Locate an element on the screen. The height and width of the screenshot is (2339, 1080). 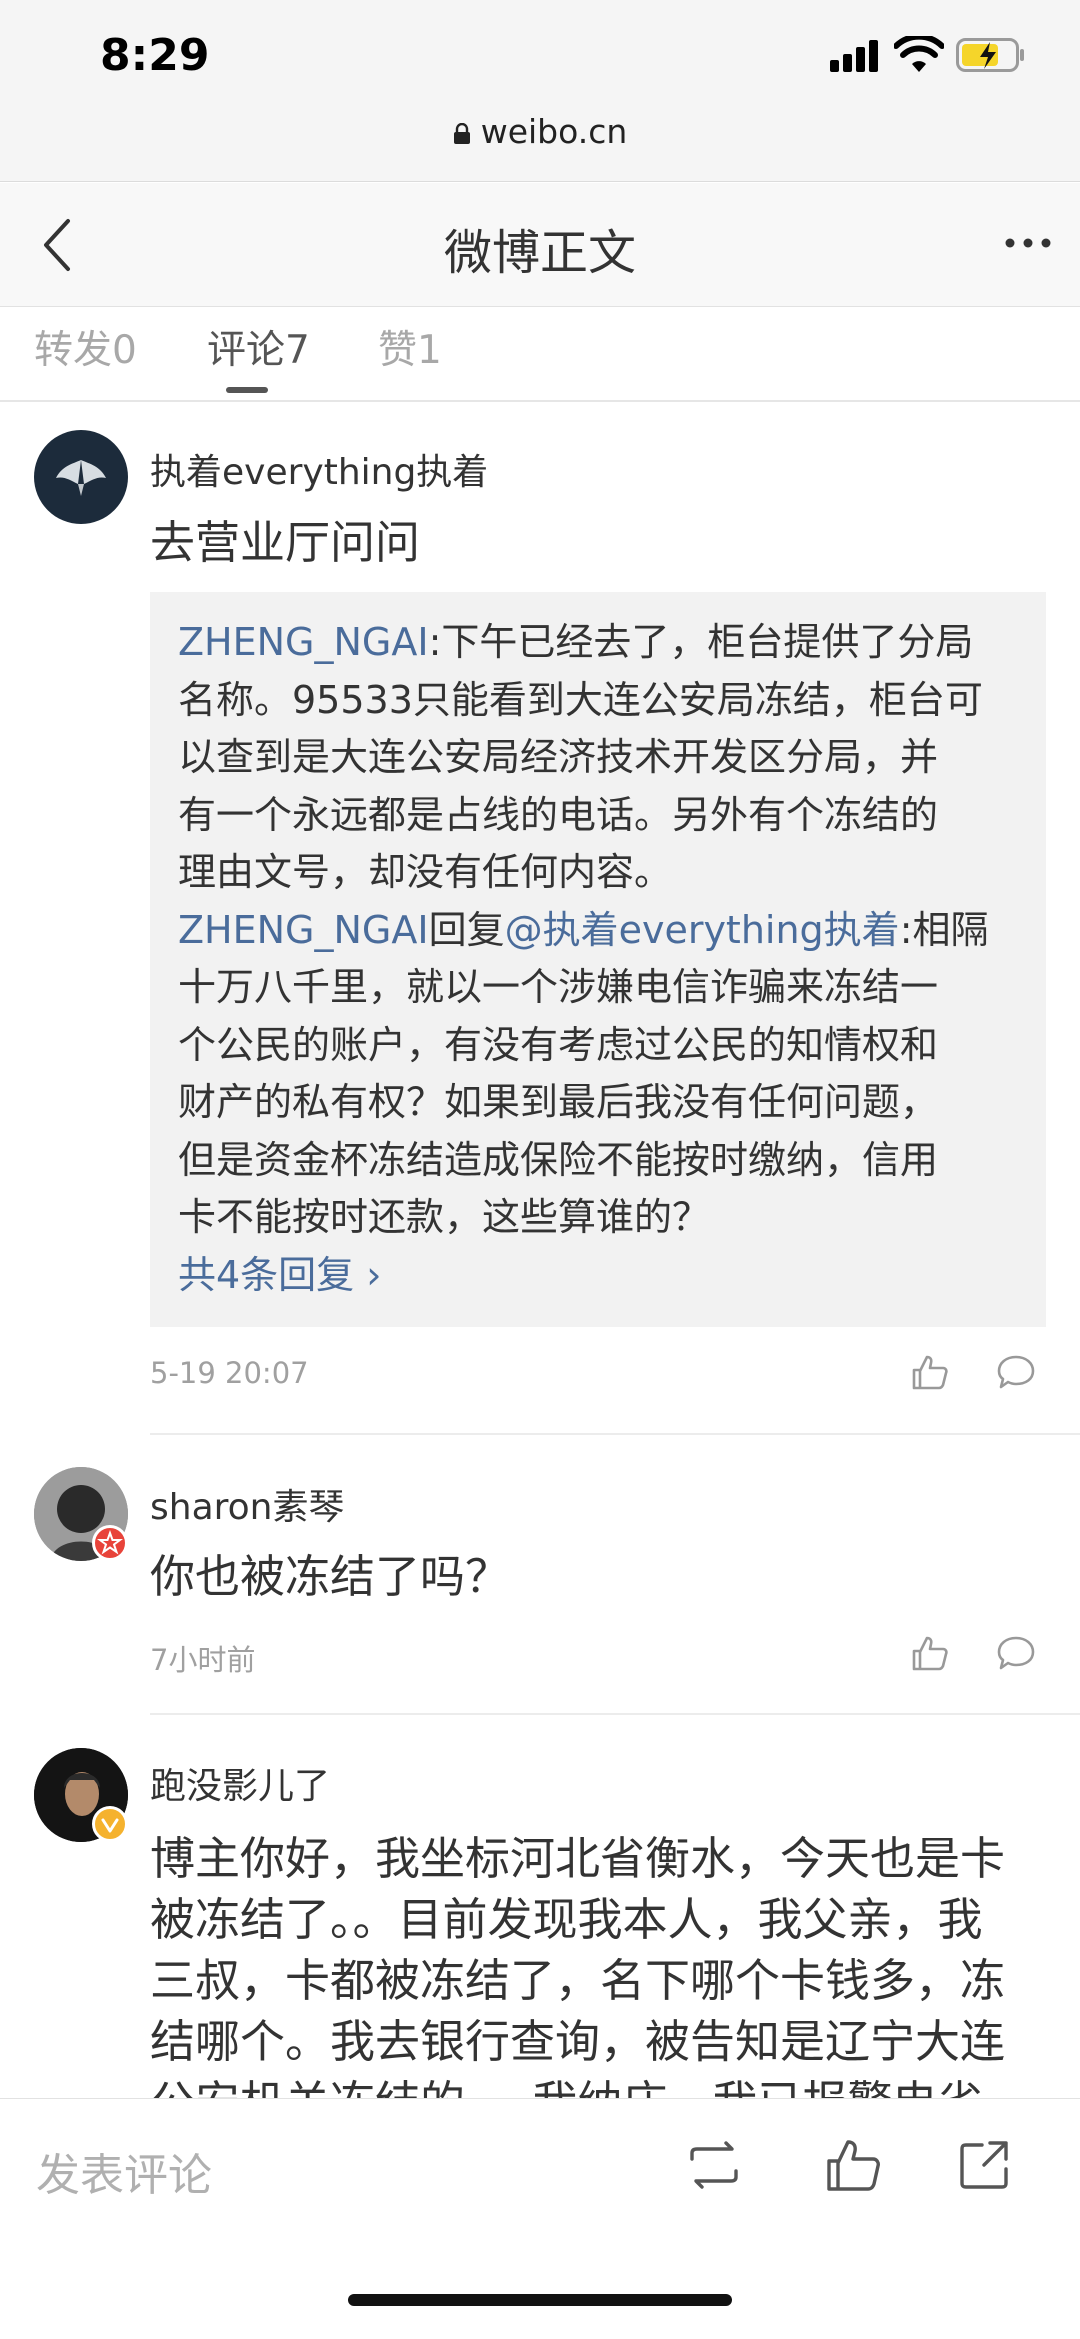
more-replies-link: 共4条回复 › is located at coordinates (598, 1276).